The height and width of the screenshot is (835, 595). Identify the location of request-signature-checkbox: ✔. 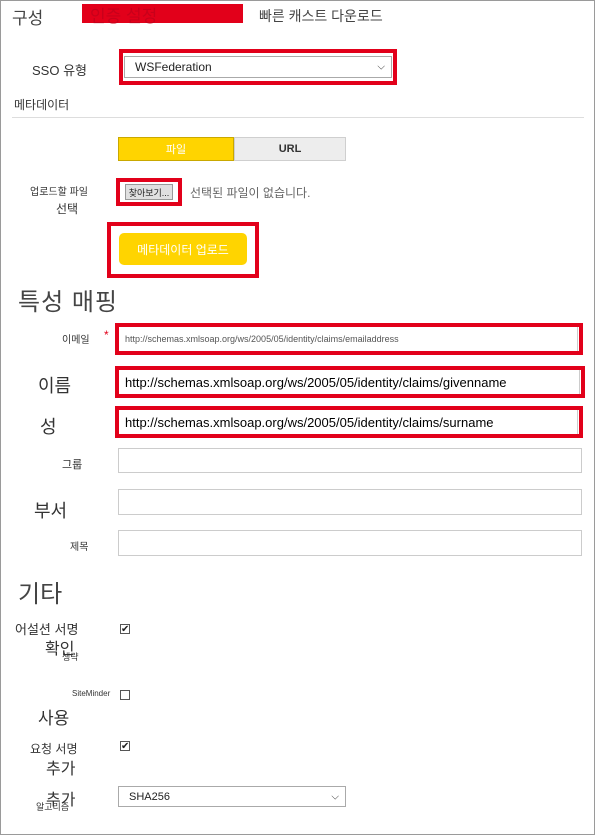
(125, 746).